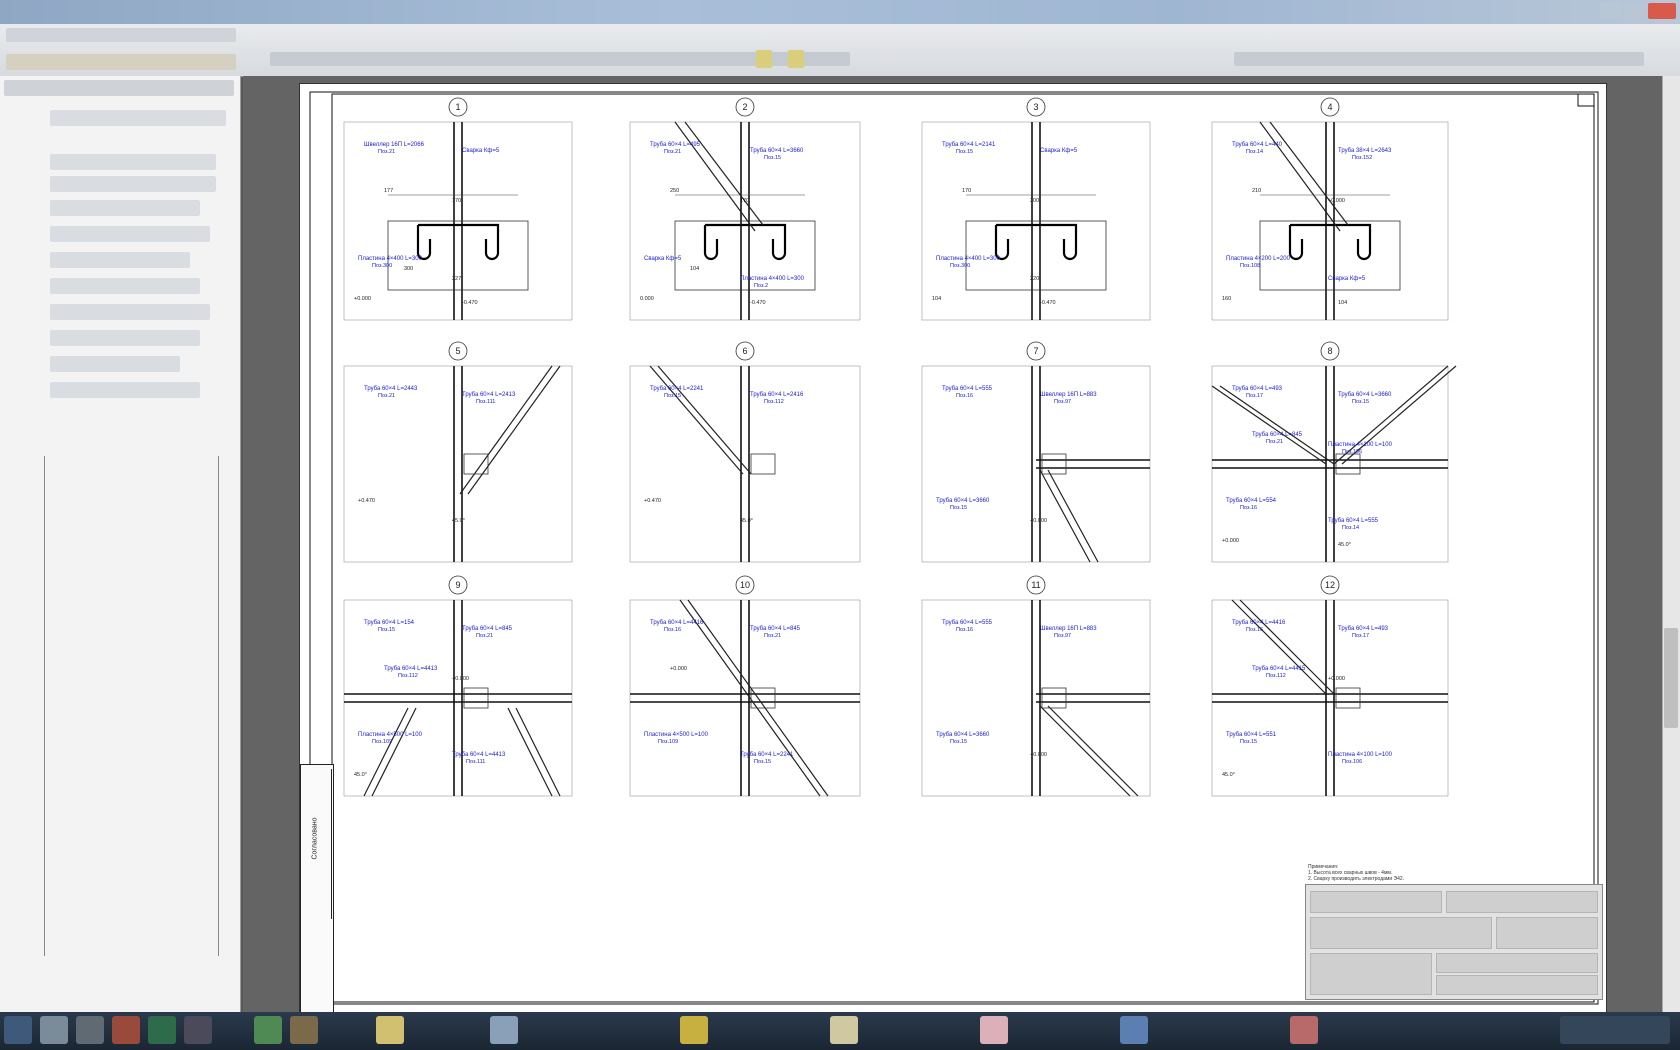  Describe the element at coordinates (694, 269) in the screenshot. I see `detail-label: 104` at that location.